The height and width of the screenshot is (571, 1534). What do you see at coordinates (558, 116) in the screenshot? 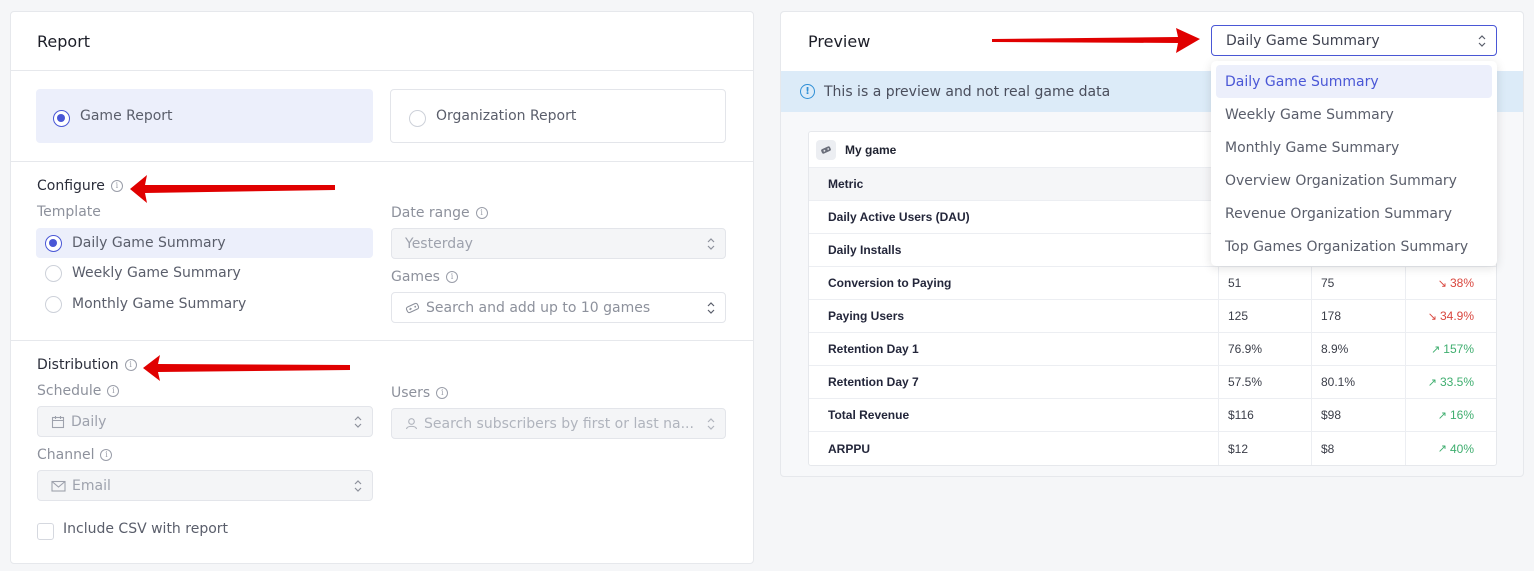
I see `organization-report-option: Organization Report` at bounding box center [558, 116].